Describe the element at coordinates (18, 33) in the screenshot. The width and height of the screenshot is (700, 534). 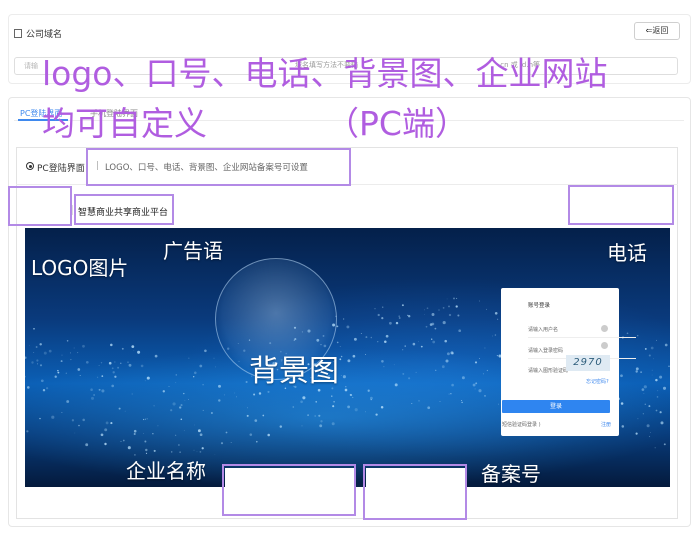
I see `document-icon` at that location.